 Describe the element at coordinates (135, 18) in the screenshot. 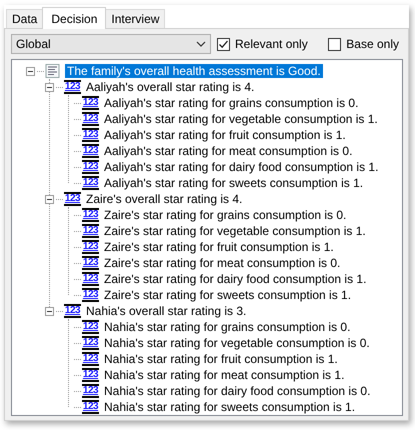

I see `tab: Interview` at that location.